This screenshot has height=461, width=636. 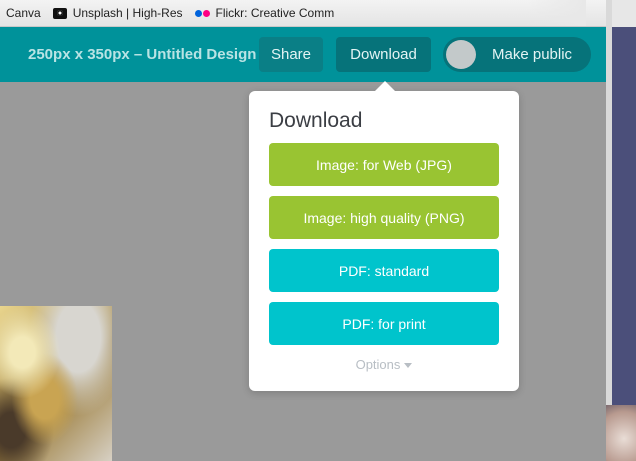 I want to click on download-button: Download, so click(x=383, y=54).